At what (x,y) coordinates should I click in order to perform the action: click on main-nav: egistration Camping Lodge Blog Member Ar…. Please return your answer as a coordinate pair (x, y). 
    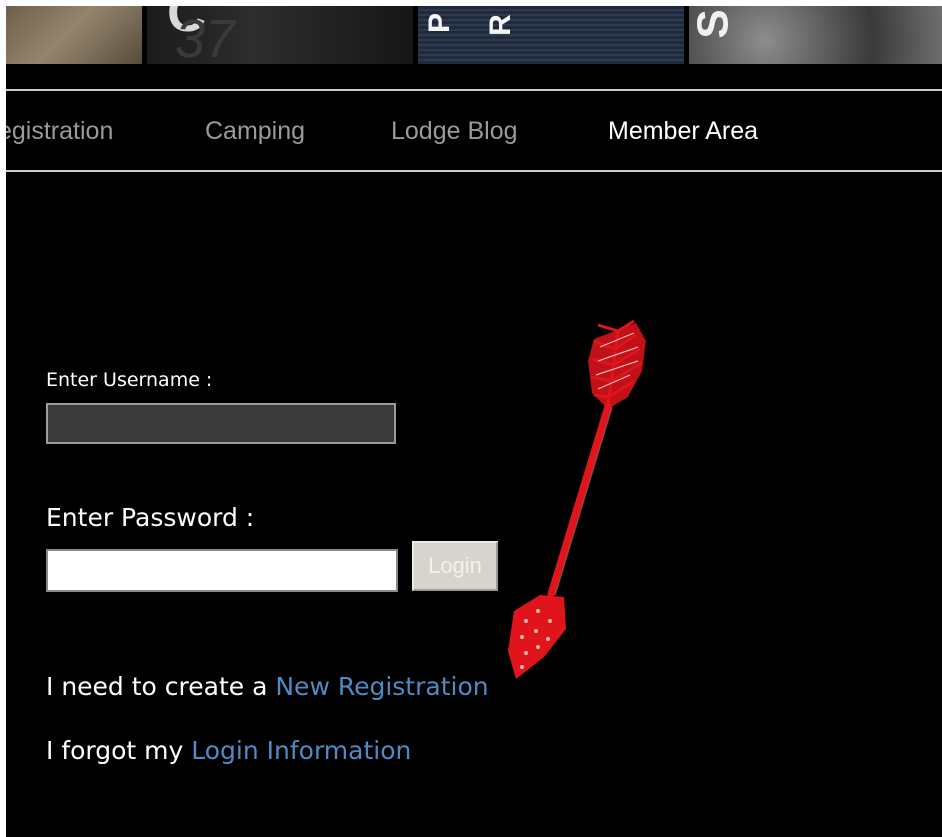
    Looking at the image, I should click on (474, 130).